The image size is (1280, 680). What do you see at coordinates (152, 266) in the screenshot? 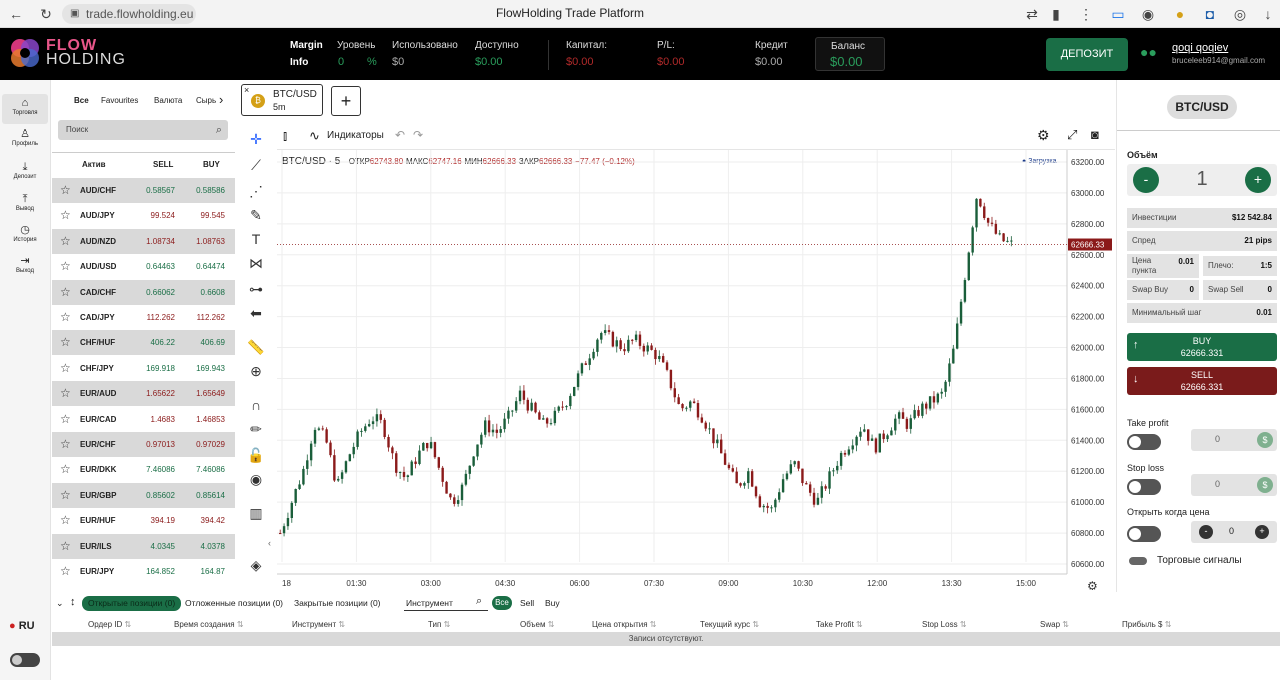
I see `sell-price: 0.64463` at bounding box center [152, 266].